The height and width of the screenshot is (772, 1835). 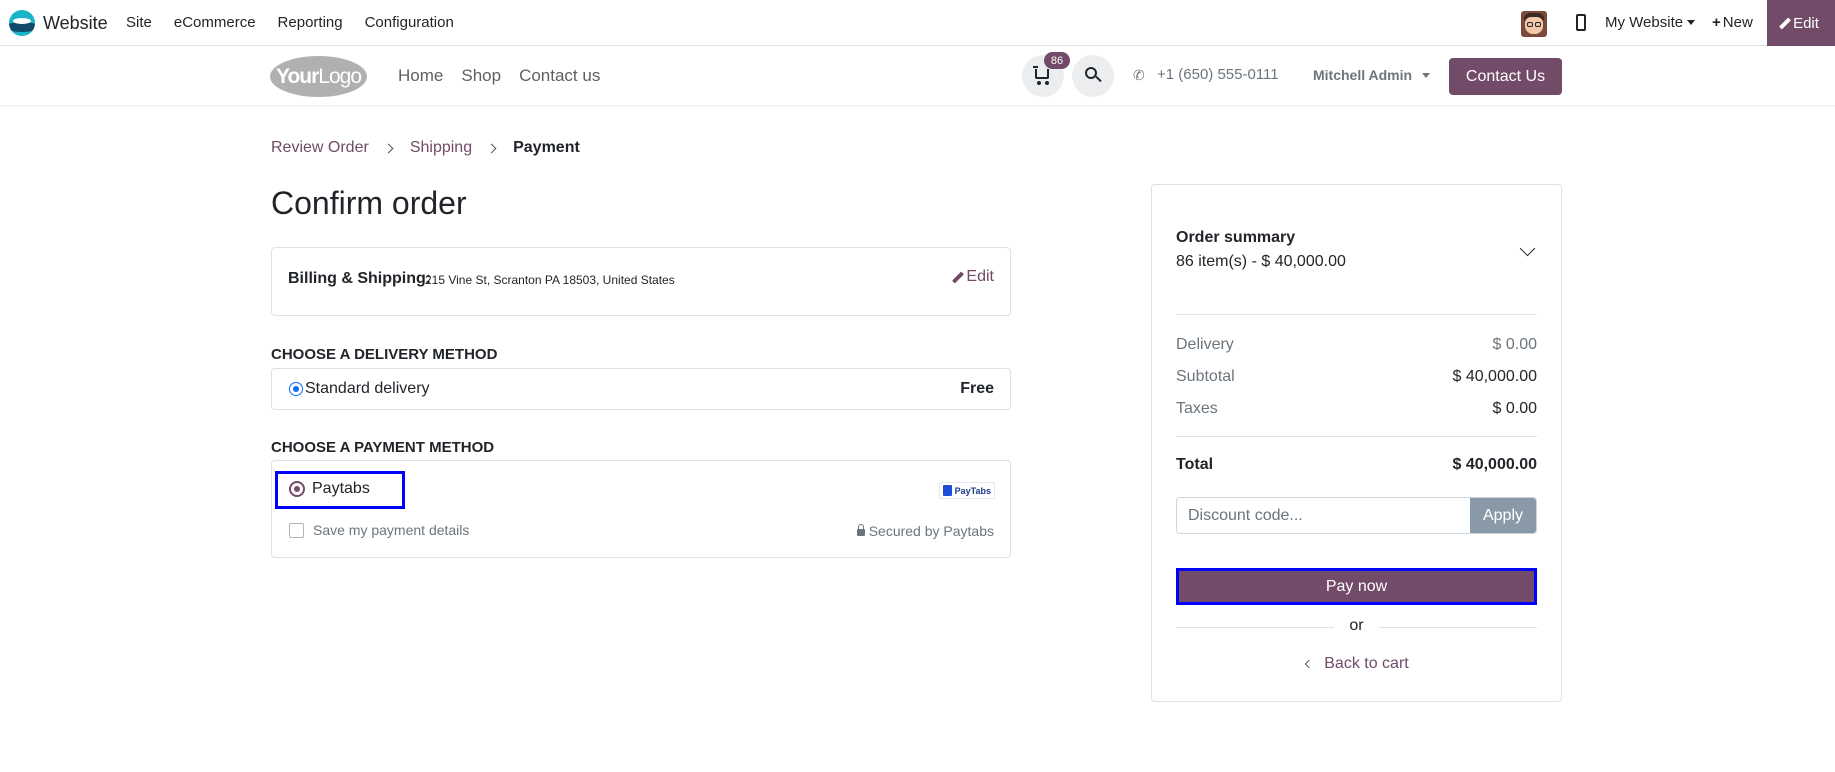 I want to click on summary-value: $ 40,000.00, so click(x=1494, y=376).